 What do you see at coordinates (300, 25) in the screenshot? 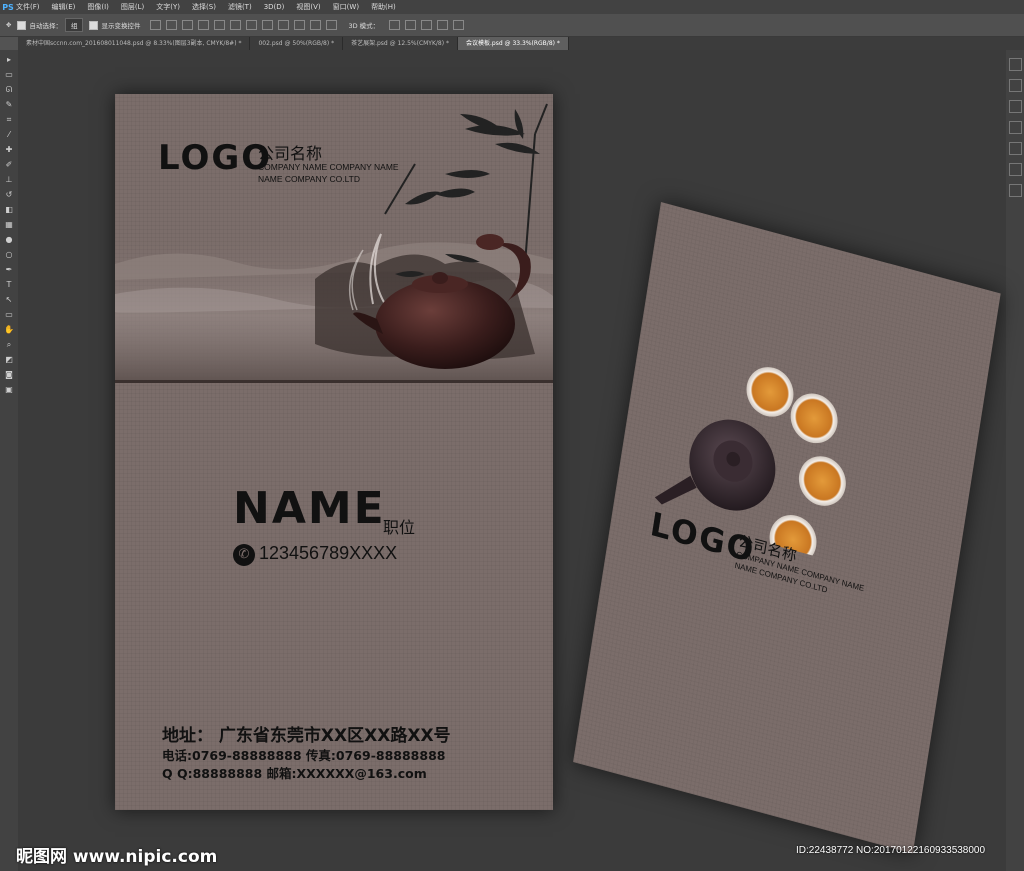
I see `distribute-left-icon` at bounding box center [300, 25].